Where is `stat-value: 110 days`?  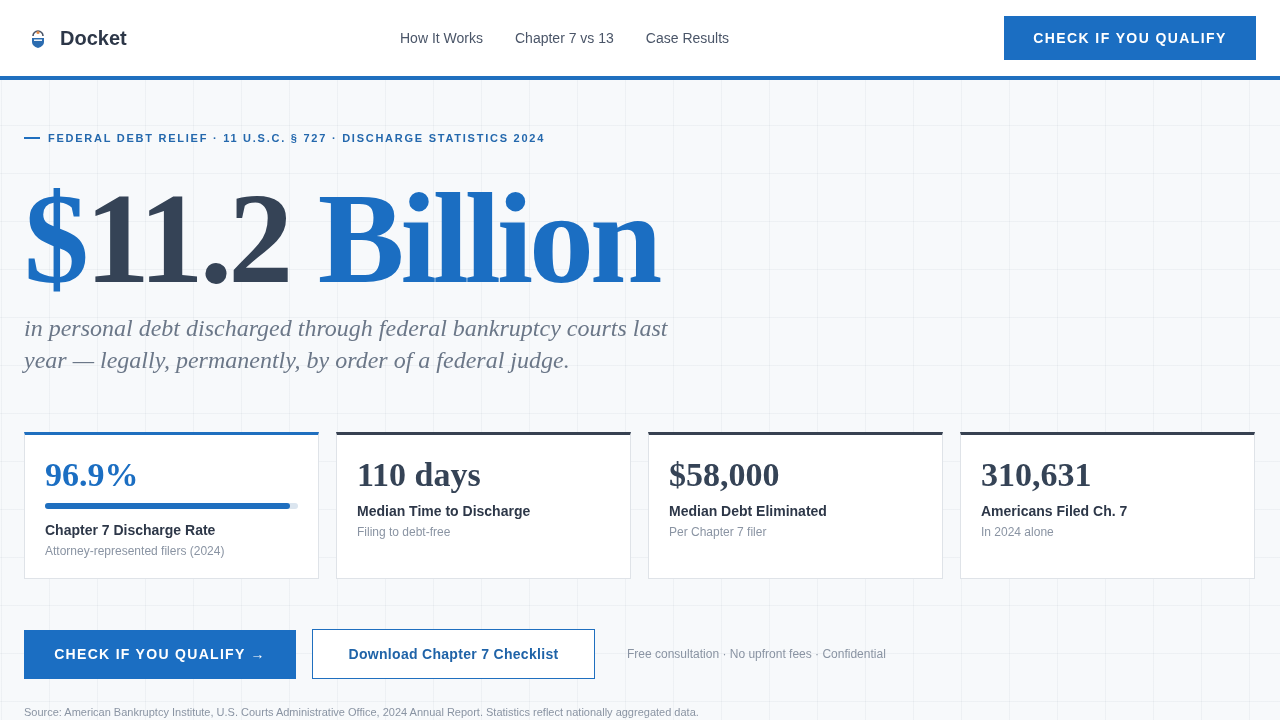
stat-value: 110 days is located at coordinates (419, 475).